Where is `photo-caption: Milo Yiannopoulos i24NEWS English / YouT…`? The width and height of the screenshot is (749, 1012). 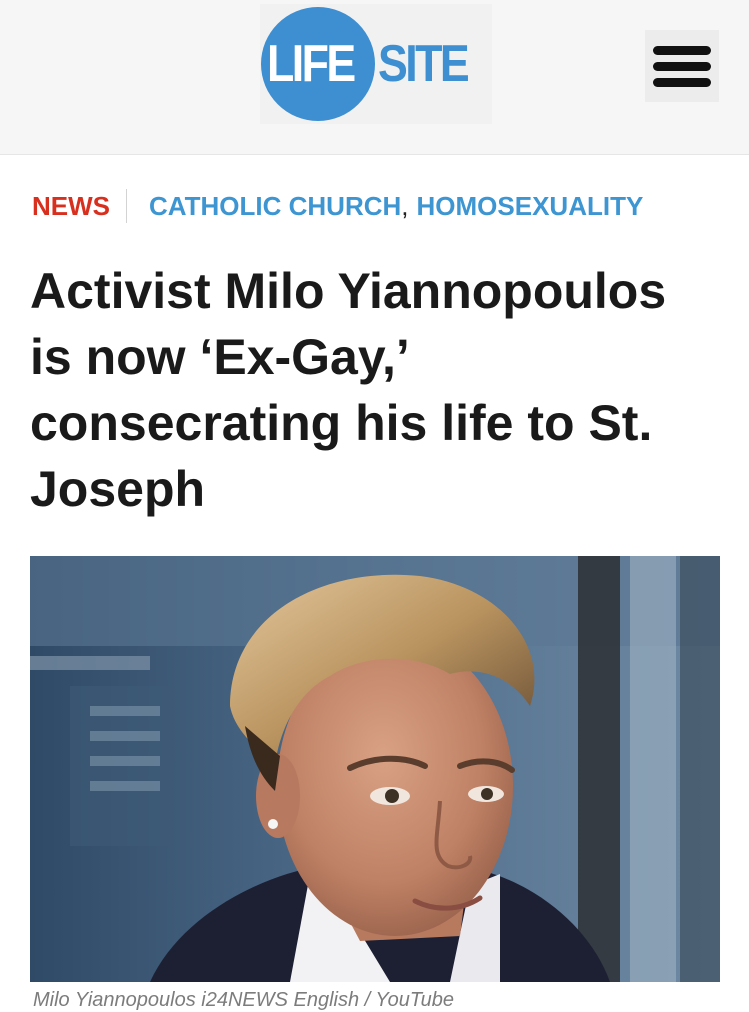 photo-caption: Milo Yiannopoulos i24NEWS English / YouT… is located at coordinates (244, 1000).